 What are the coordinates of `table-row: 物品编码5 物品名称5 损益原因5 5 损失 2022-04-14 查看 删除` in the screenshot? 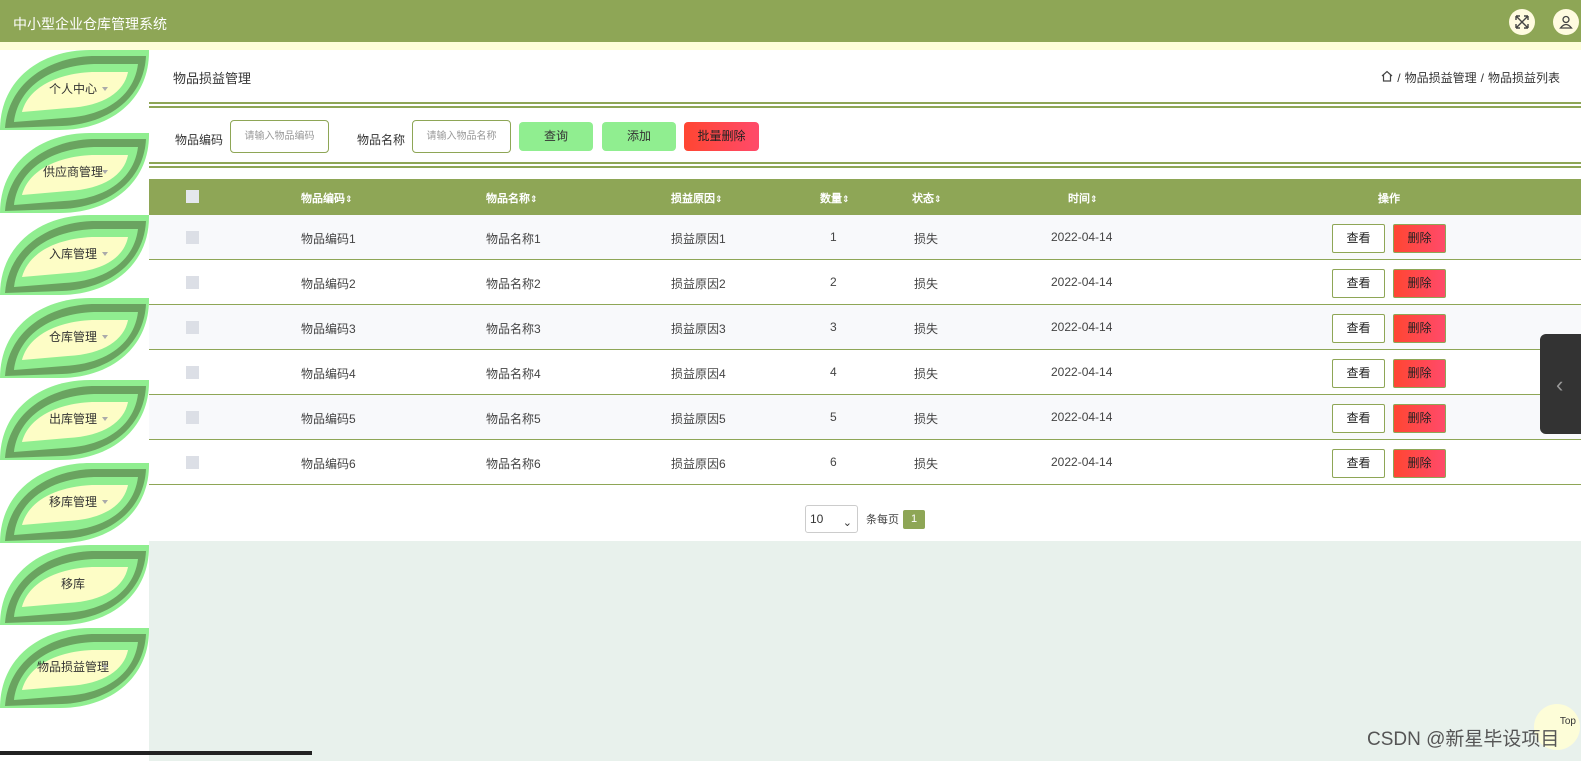 It's located at (865, 417).